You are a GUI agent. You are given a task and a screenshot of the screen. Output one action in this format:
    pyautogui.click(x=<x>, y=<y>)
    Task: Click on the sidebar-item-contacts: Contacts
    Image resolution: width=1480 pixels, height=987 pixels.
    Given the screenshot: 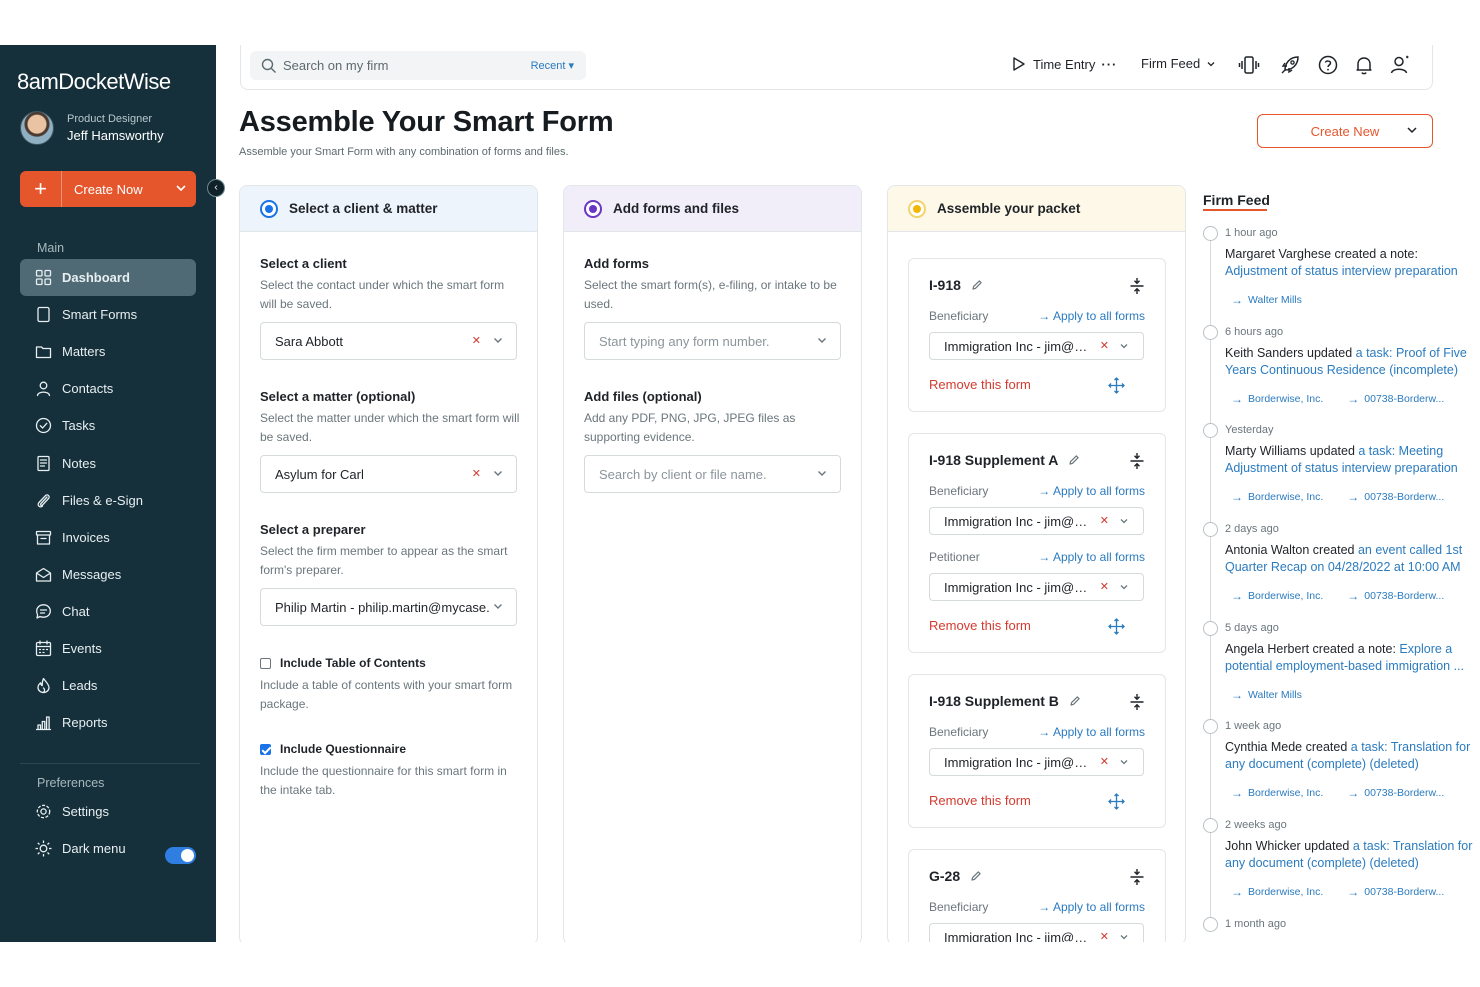 What is the action you would take?
    pyautogui.click(x=108, y=388)
    